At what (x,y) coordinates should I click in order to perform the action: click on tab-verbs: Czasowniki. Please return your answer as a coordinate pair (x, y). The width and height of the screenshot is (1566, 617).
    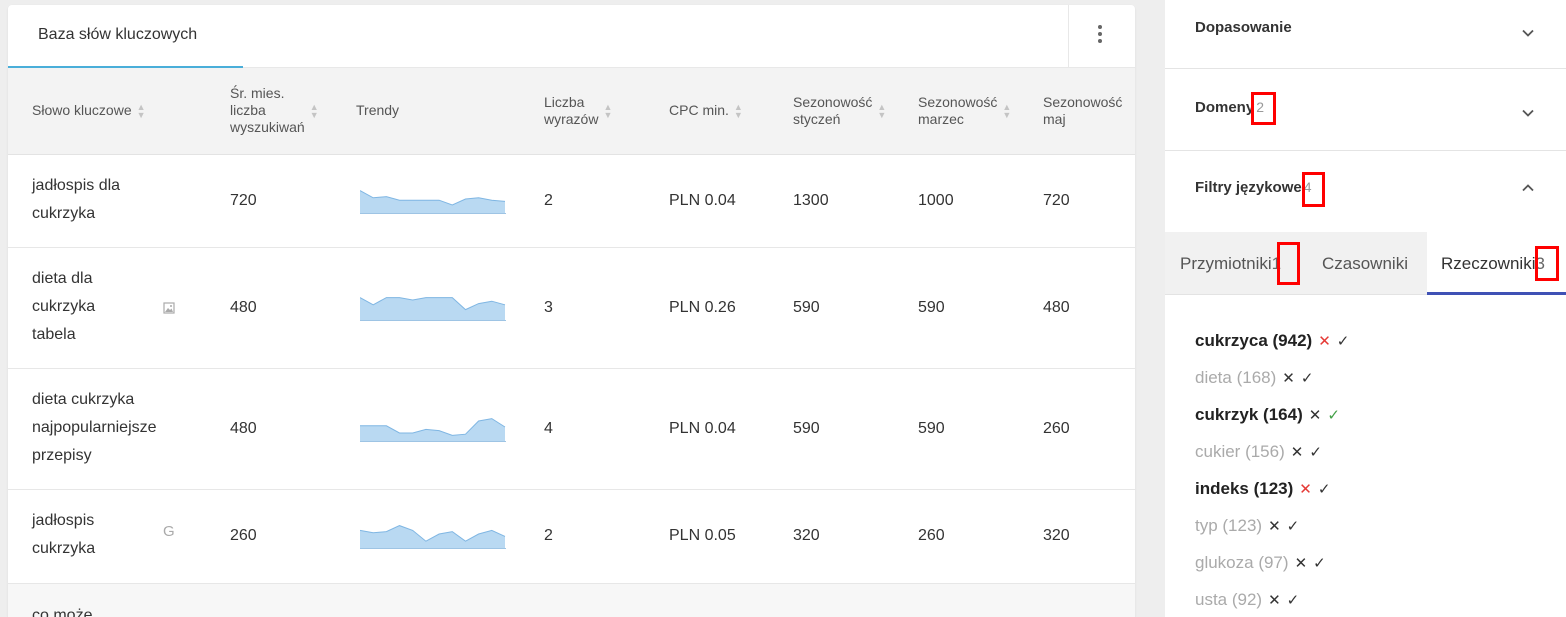
    Looking at the image, I should click on (1365, 263).